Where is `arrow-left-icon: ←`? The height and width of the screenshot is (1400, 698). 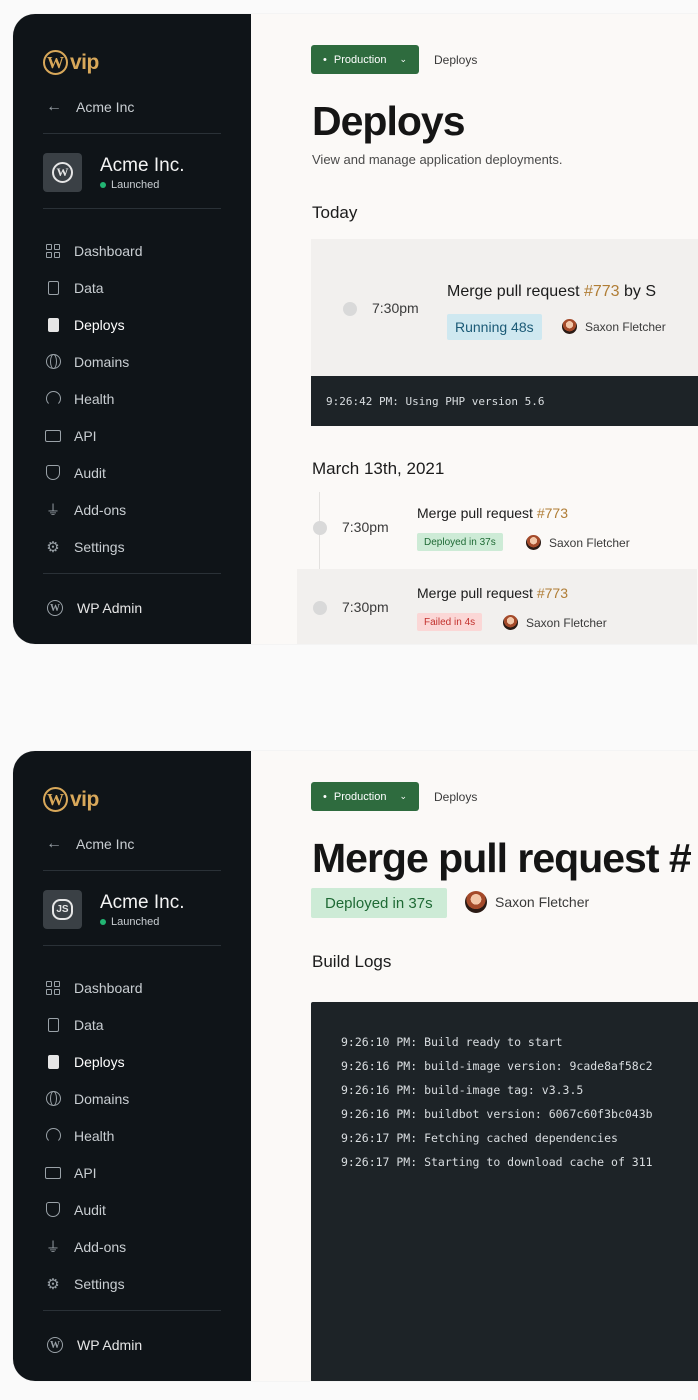
arrow-left-icon: ← is located at coordinates (54, 106).